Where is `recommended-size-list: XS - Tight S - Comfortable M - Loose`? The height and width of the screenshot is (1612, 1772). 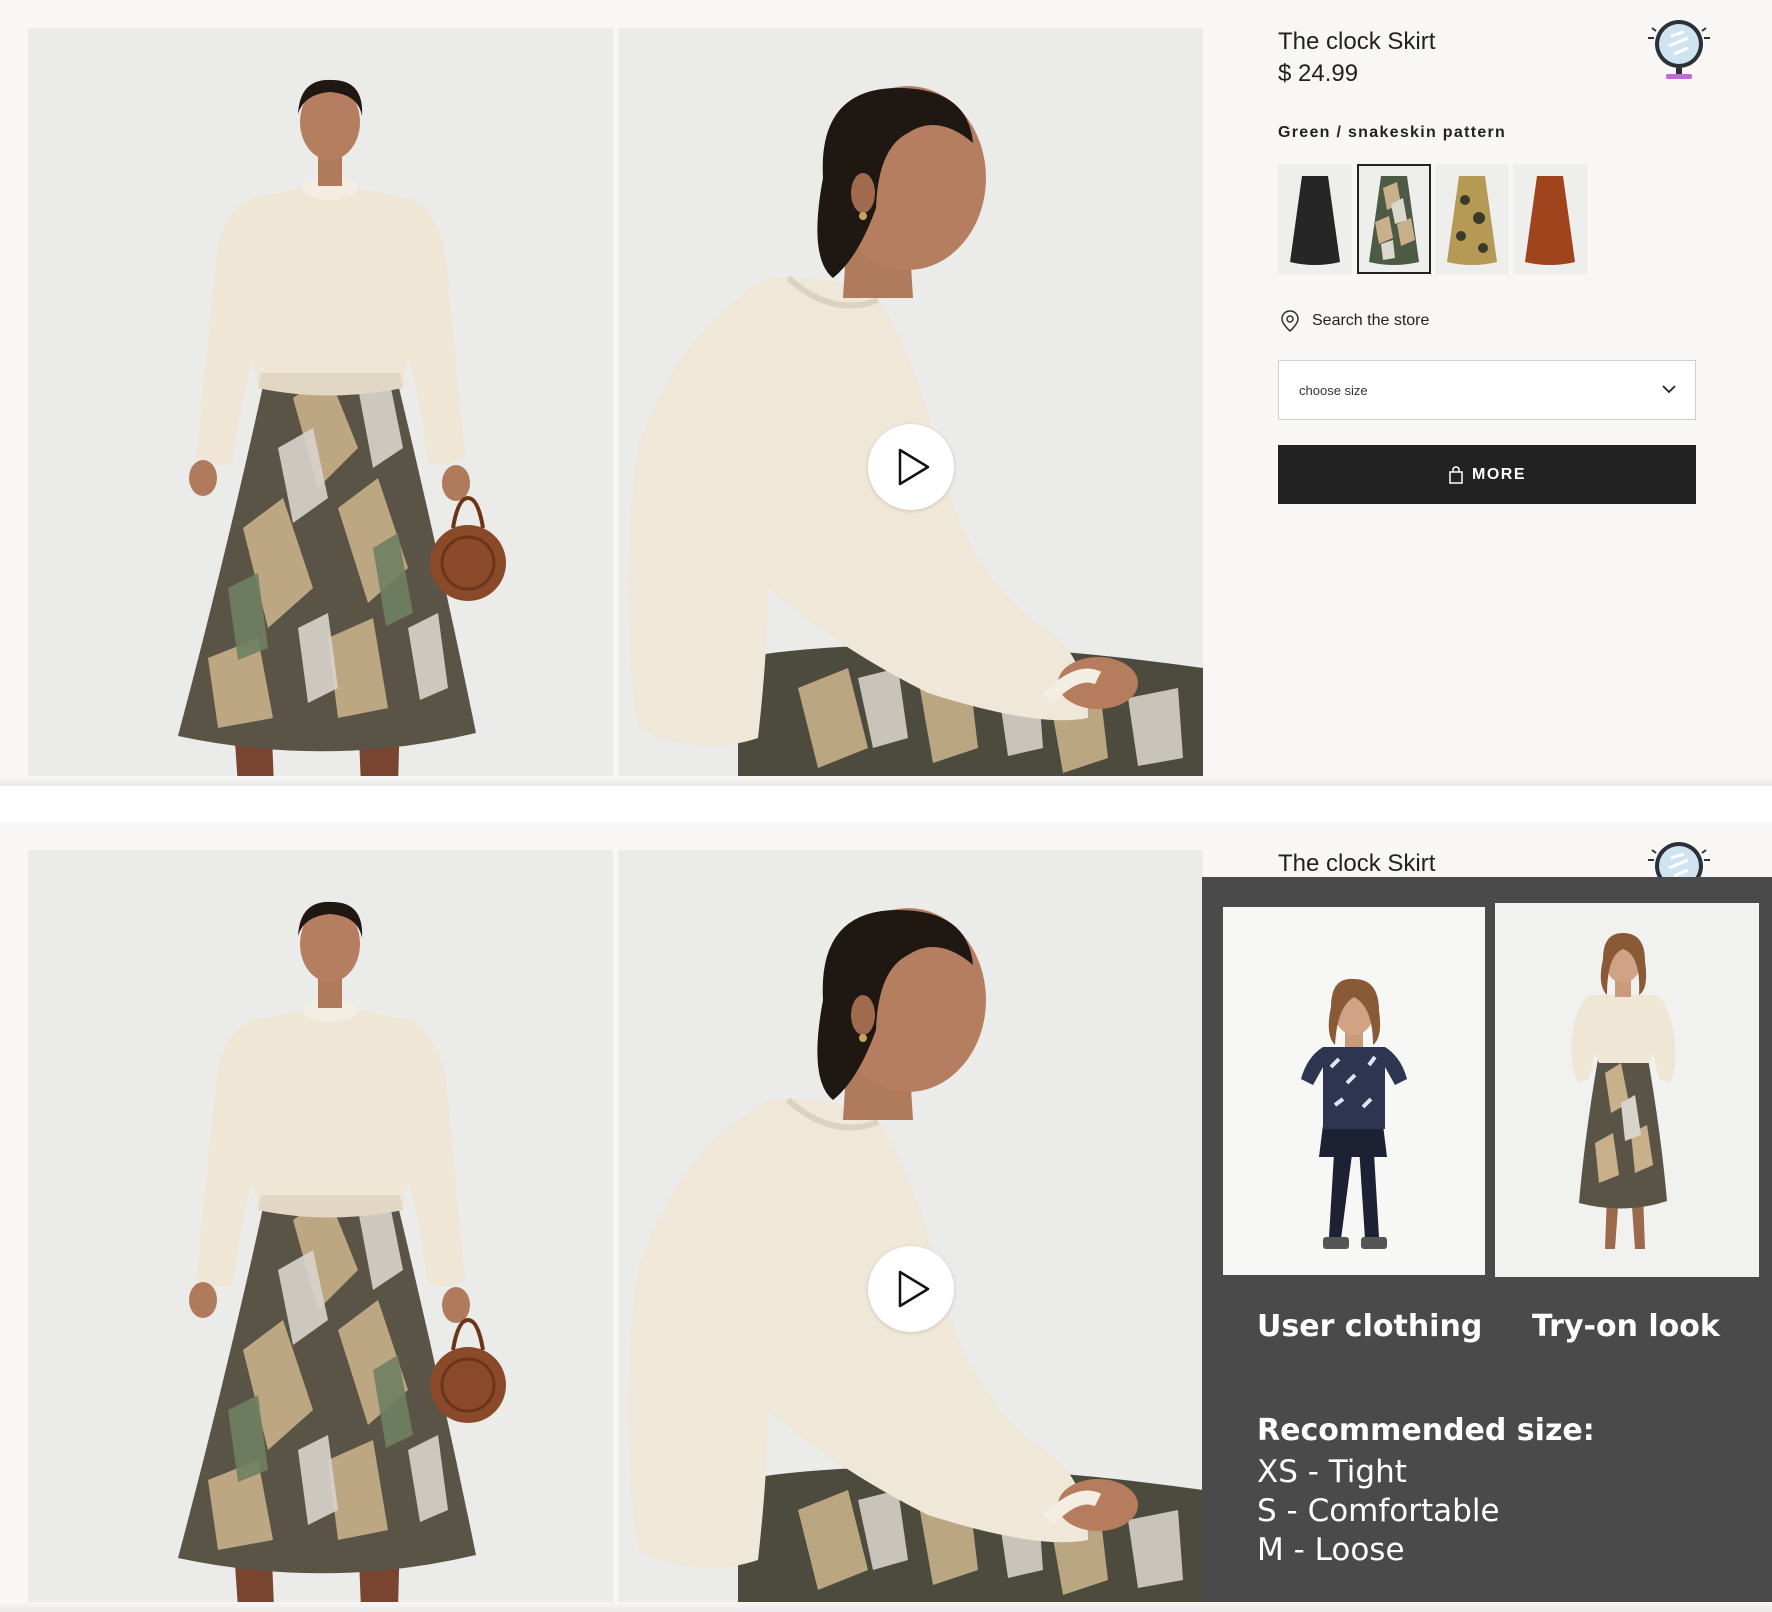
recommended-size-list: XS - Tight S - Comfortable M - Loose is located at coordinates (1378, 1511).